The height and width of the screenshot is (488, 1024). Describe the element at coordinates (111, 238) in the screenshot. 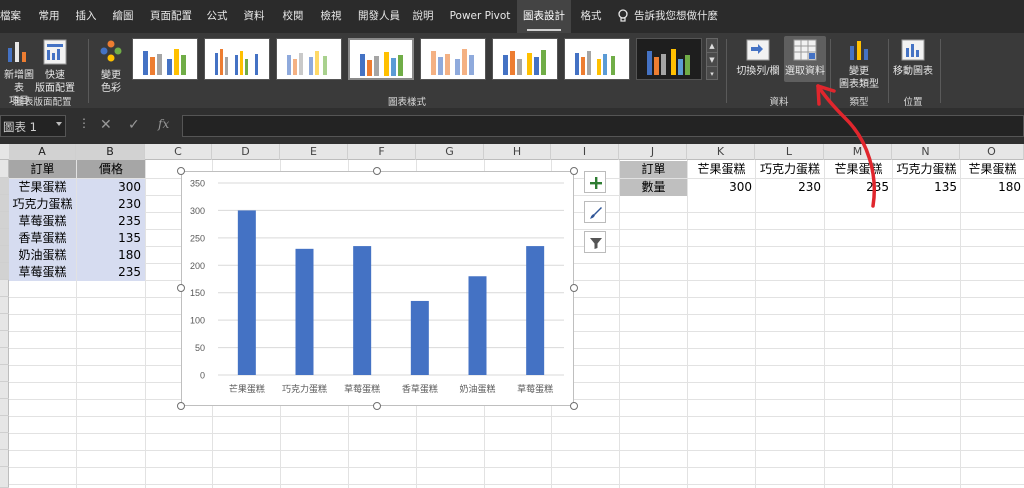

I see `table-cell-price: 135` at that location.